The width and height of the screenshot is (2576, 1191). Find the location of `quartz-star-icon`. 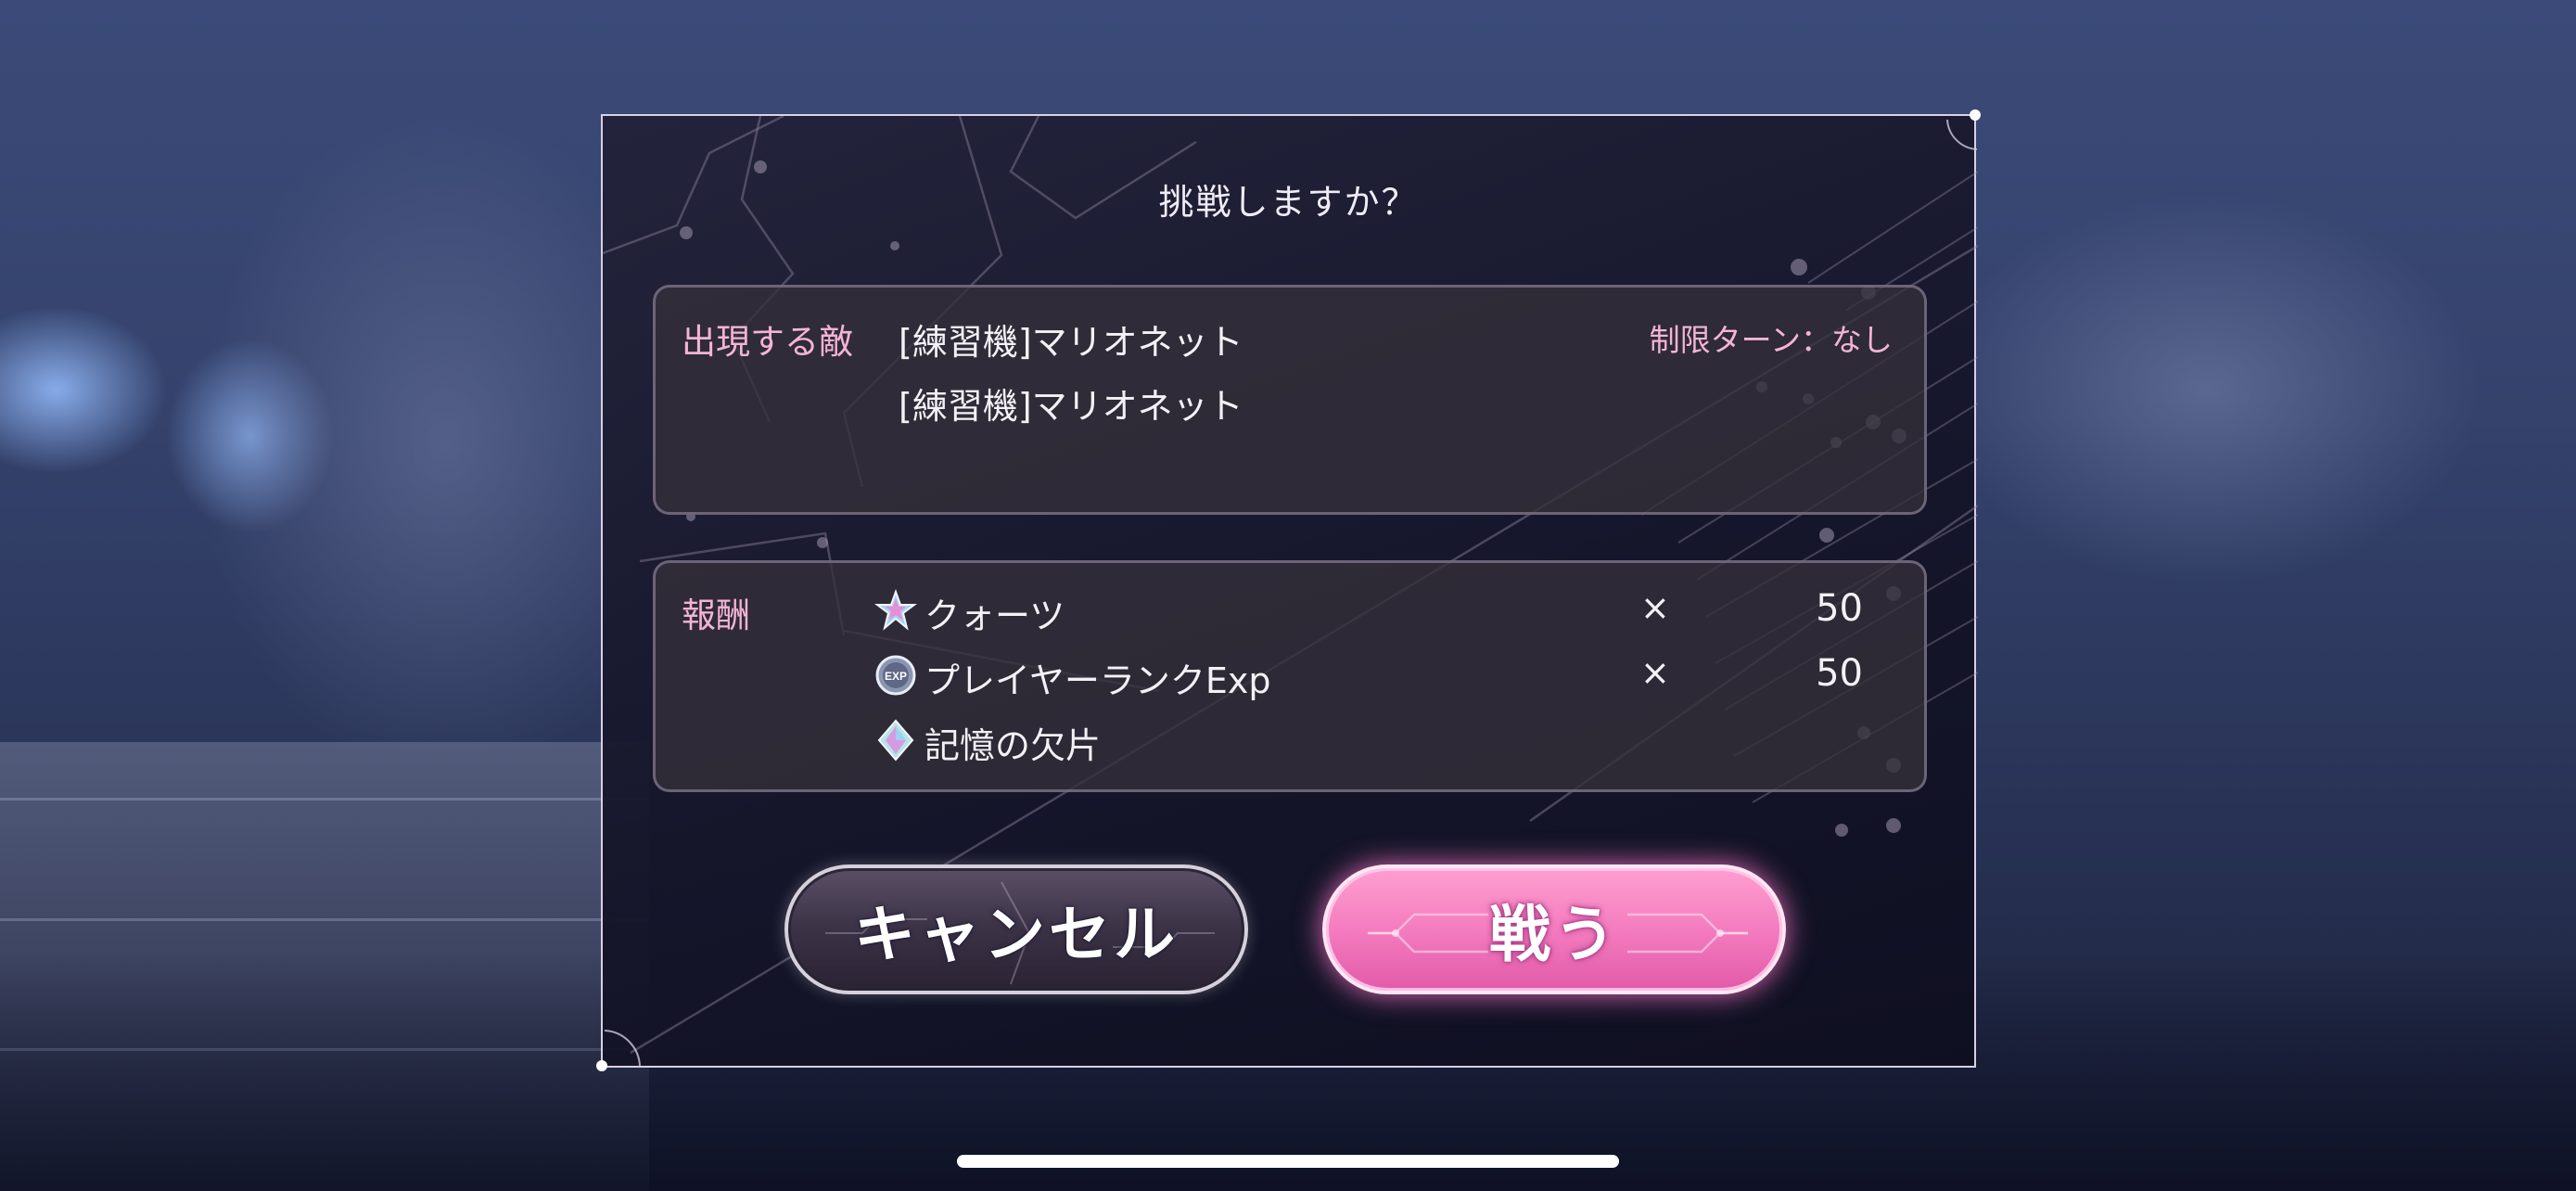

quartz-star-icon is located at coordinates (896, 610).